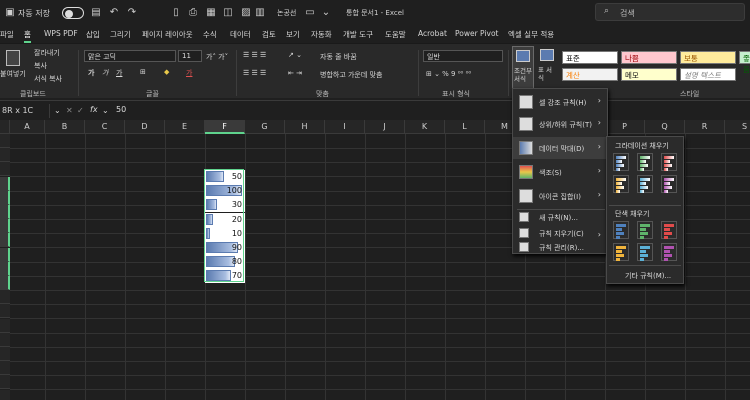 The width and height of the screenshot is (750, 400). Describe the element at coordinates (560, 196) in the screenshot. I see `menu-icon-sets: 아이콘 집합(I) ›` at that location.